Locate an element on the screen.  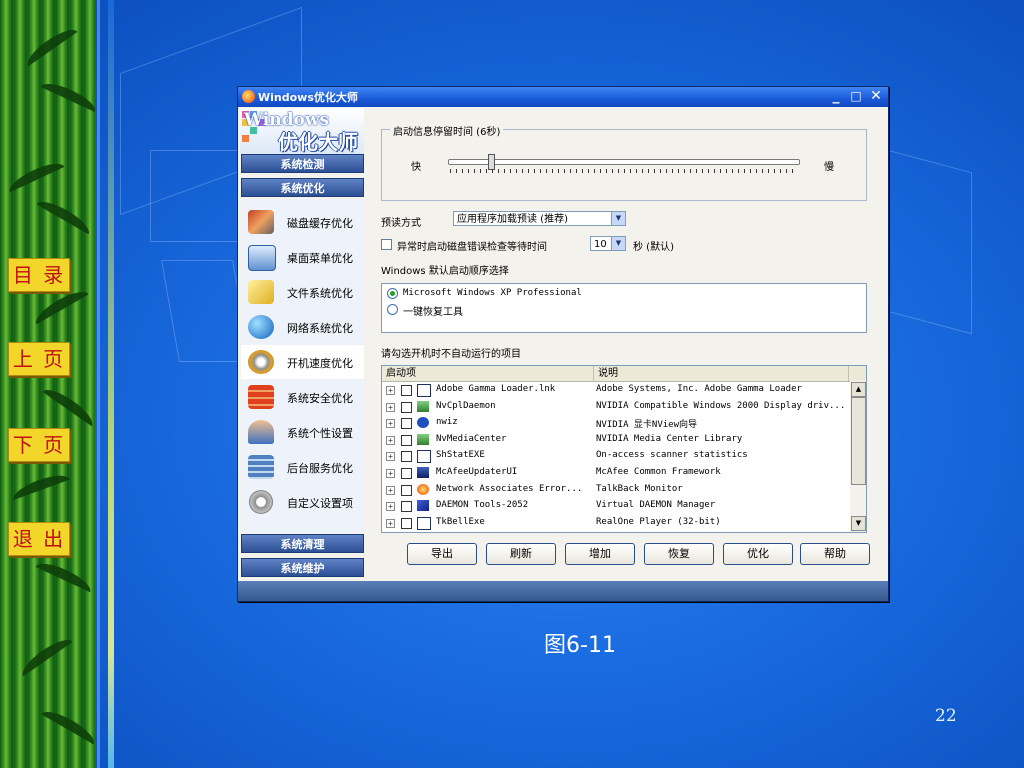
startup-list-scrollbar: ▲ ▼ is located at coordinates (858, 456).